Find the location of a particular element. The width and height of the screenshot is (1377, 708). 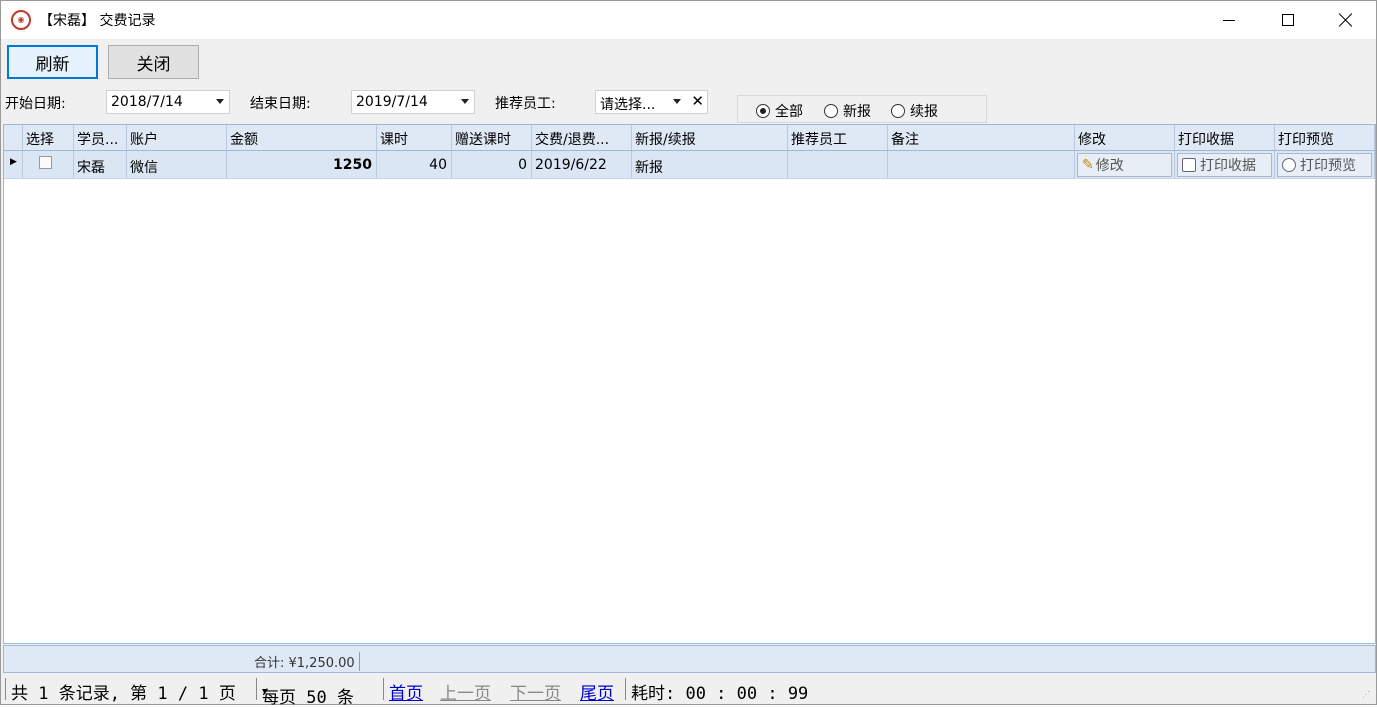

account-cell: 微信 is located at coordinates (177, 164).